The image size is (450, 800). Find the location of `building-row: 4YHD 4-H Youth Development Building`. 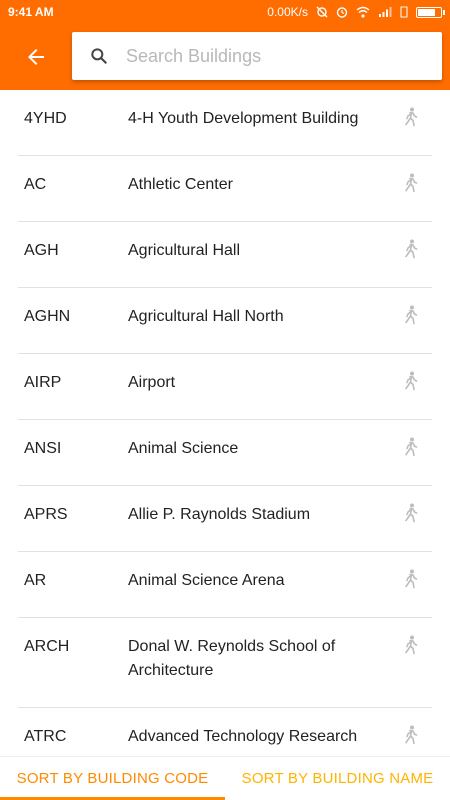

building-row: 4YHD 4-H Youth Development Building is located at coordinates (225, 123).